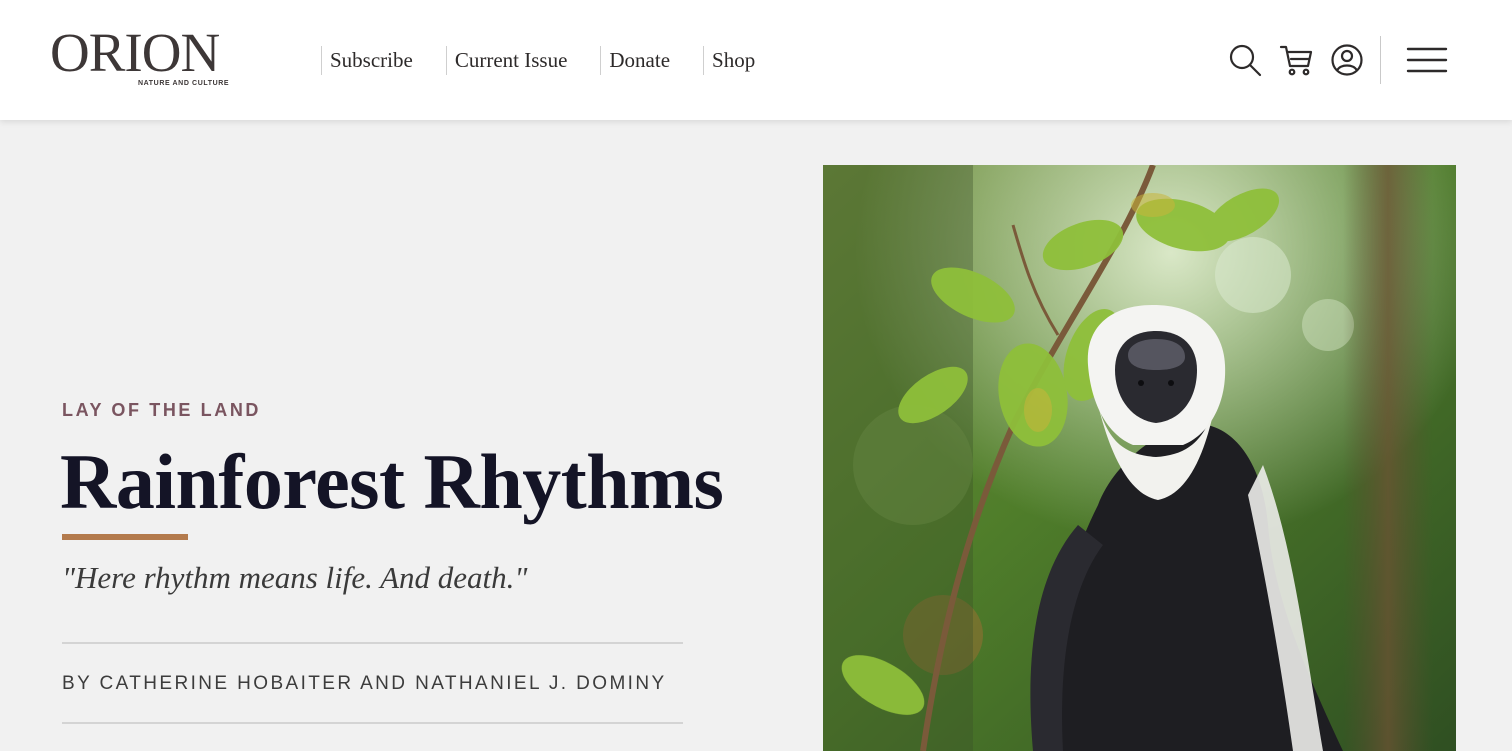 The width and height of the screenshot is (1512, 751). I want to click on toolbar-divider, so click(1380, 60).